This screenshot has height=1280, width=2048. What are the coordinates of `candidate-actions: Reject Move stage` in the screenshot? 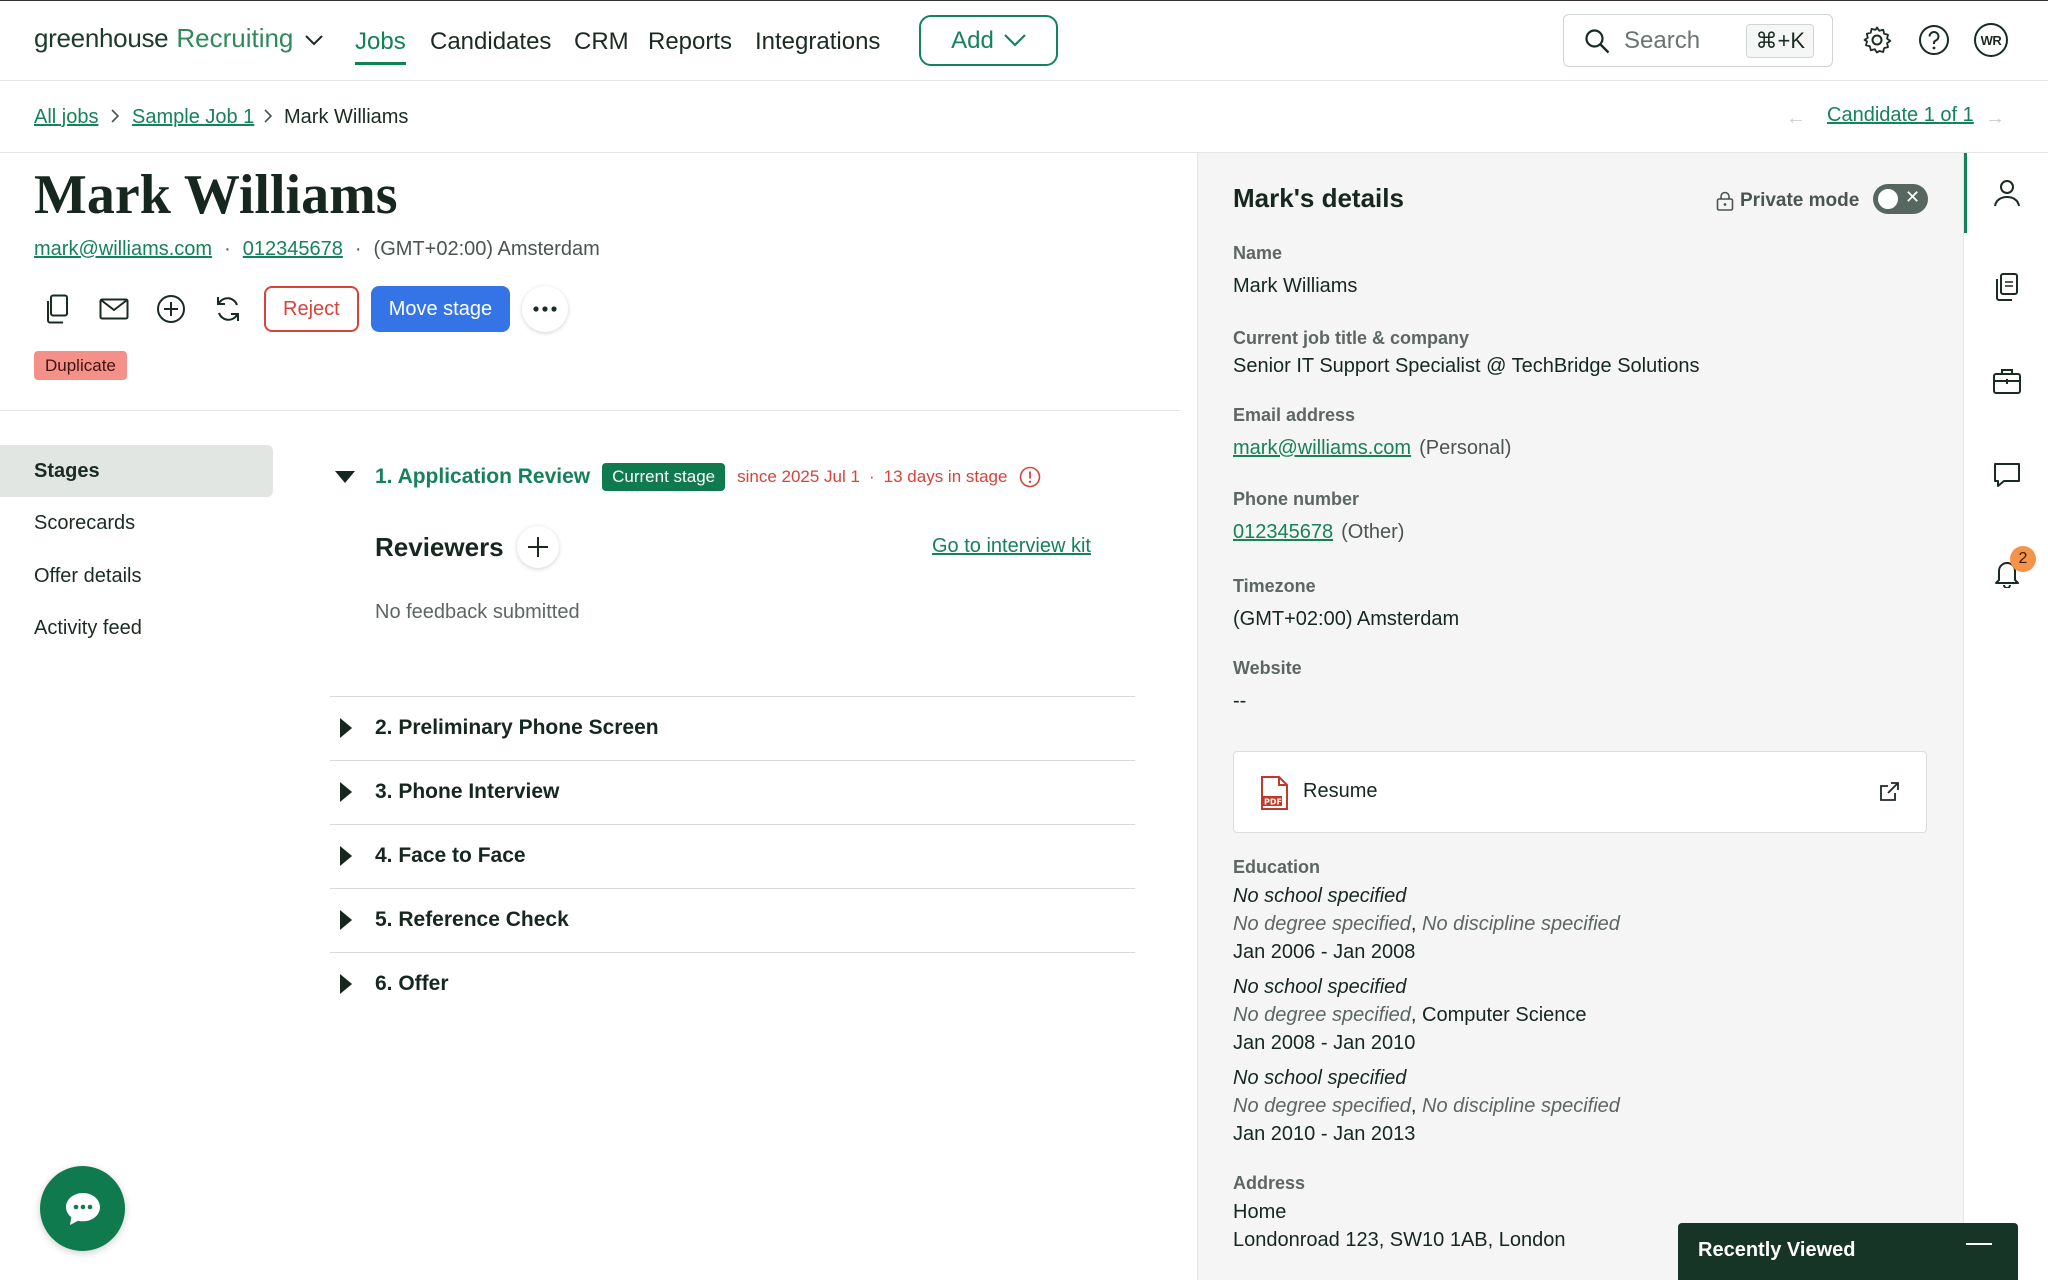 It's located at (301, 309).